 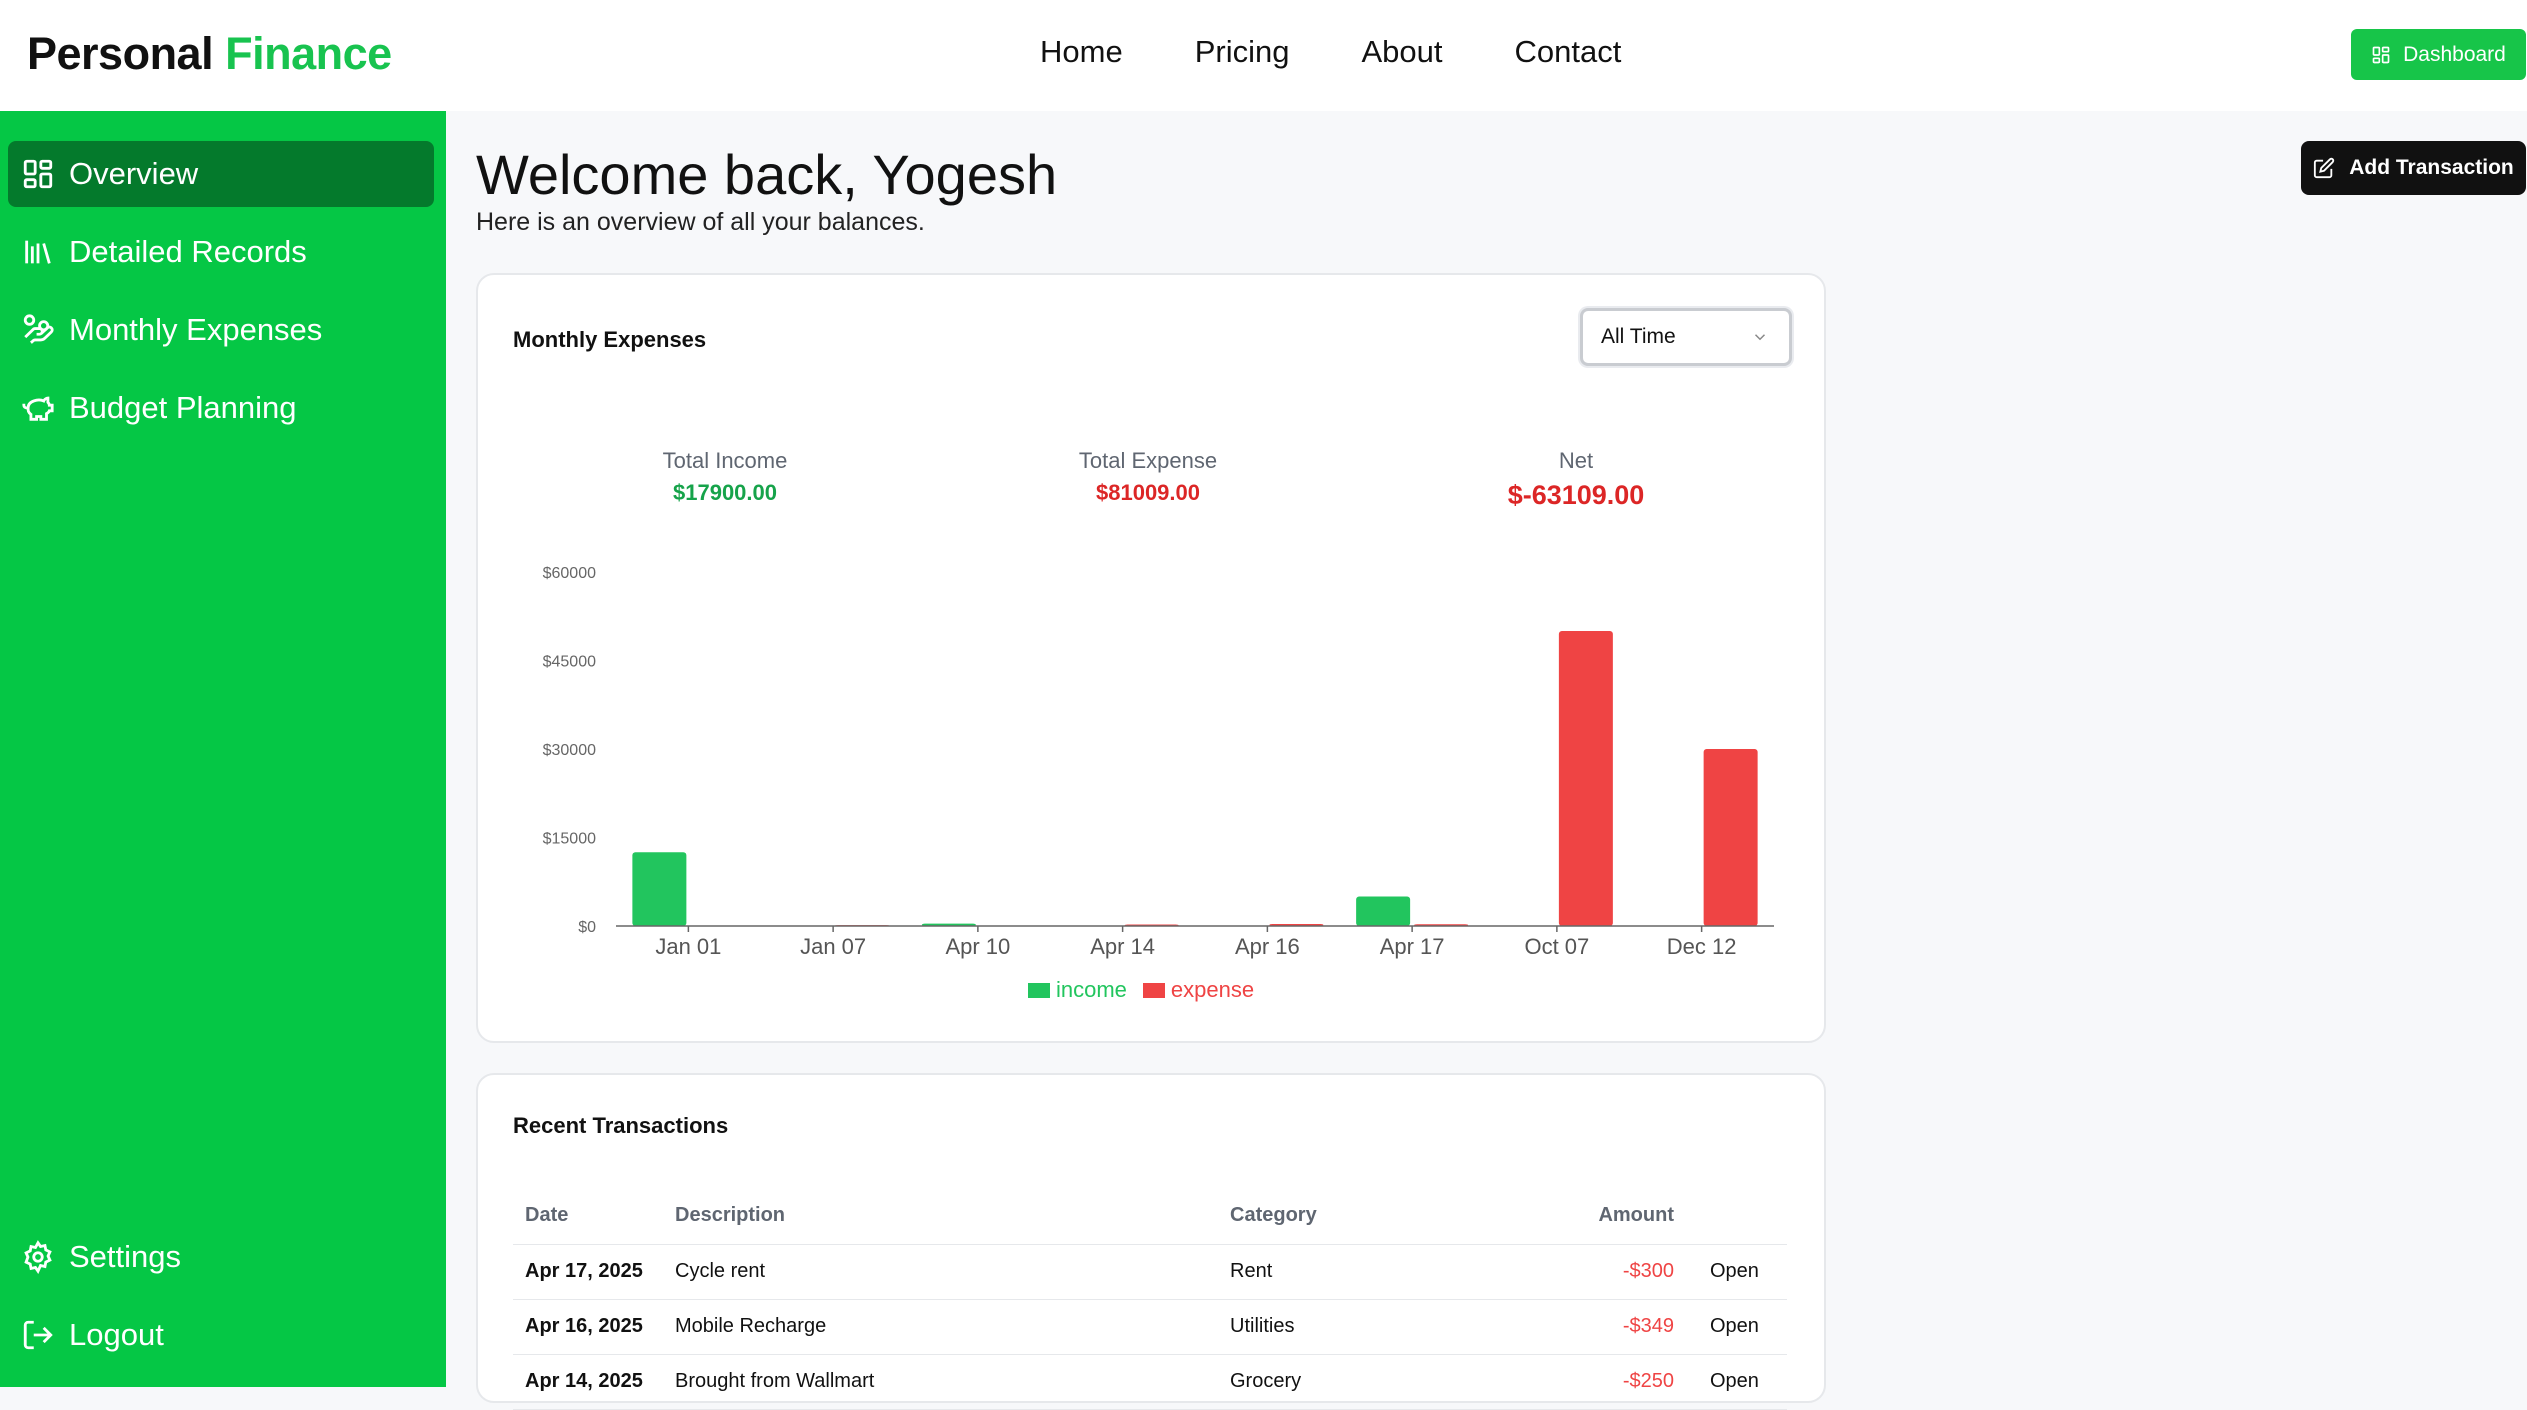 What do you see at coordinates (940, 1272) in the screenshot?
I see `cell-description: Cycle rent` at bounding box center [940, 1272].